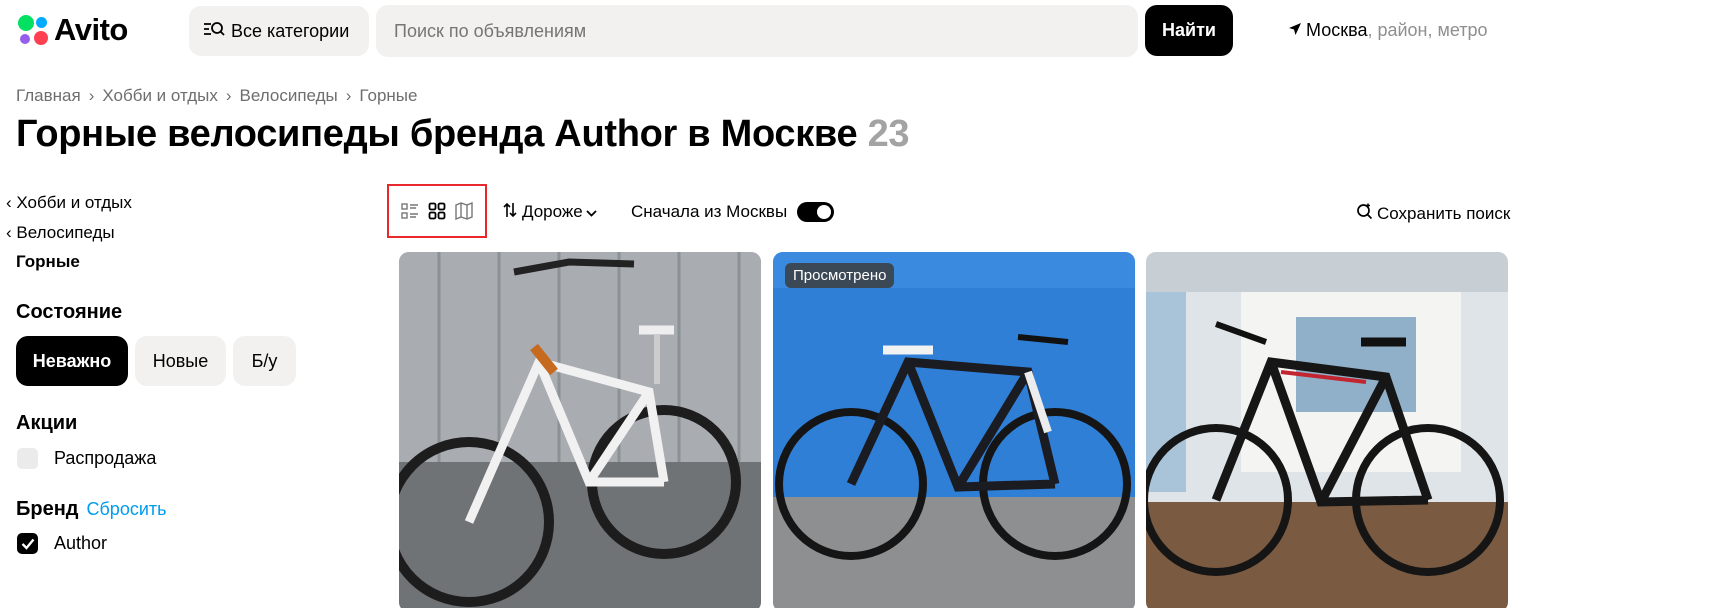  Describe the element at coordinates (1189, 30) in the screenshot. I see `find-button: Найти` at that location.